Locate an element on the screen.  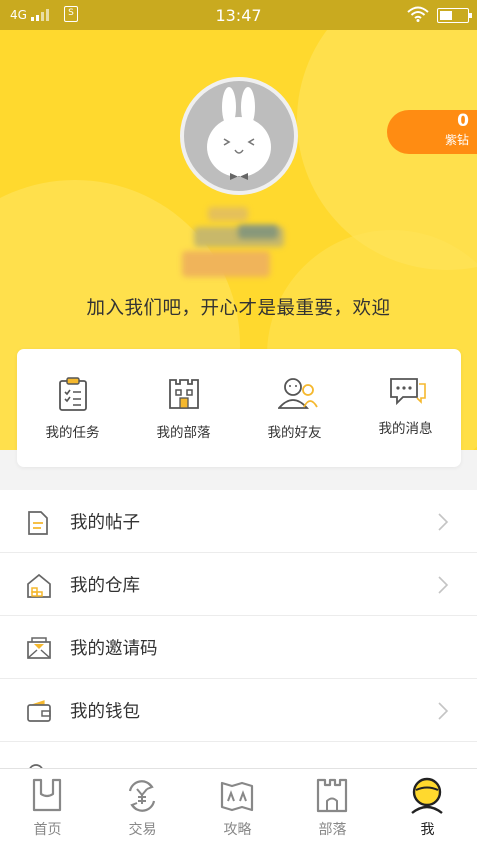
tab-label: 攻略 is located at coordinates (237, 830).